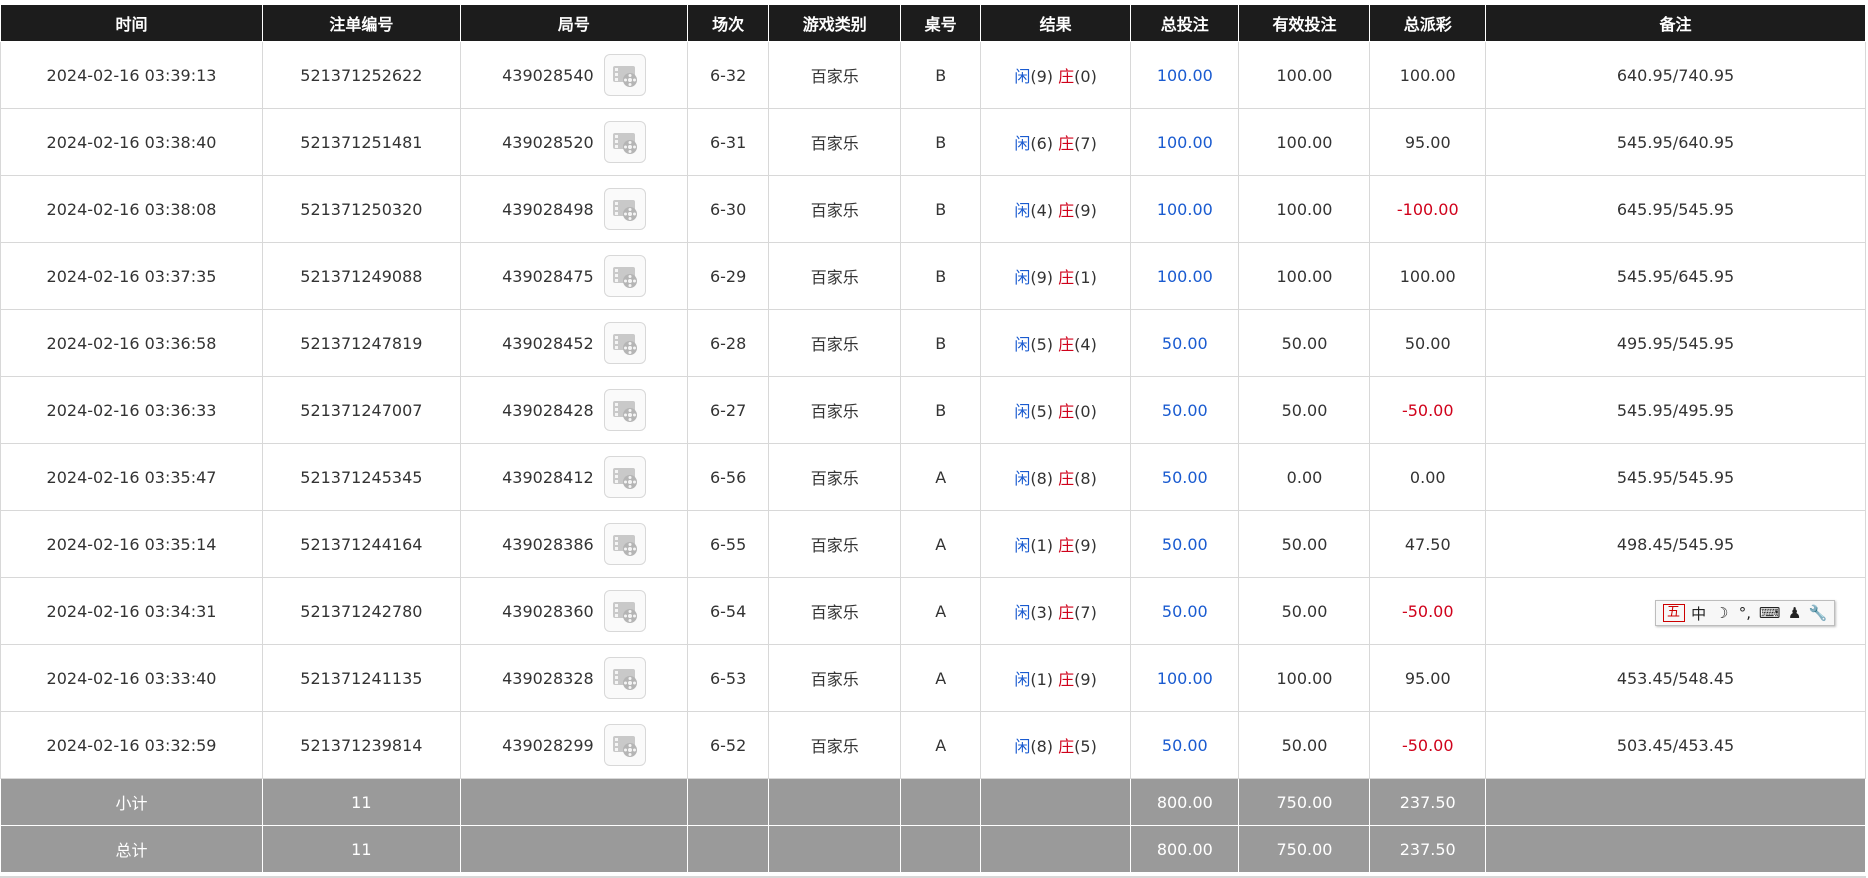  I want to click on ime-toolbar: 五 中 ☽ °, ⌨ ♟ 🔧, so click(1745, 613).